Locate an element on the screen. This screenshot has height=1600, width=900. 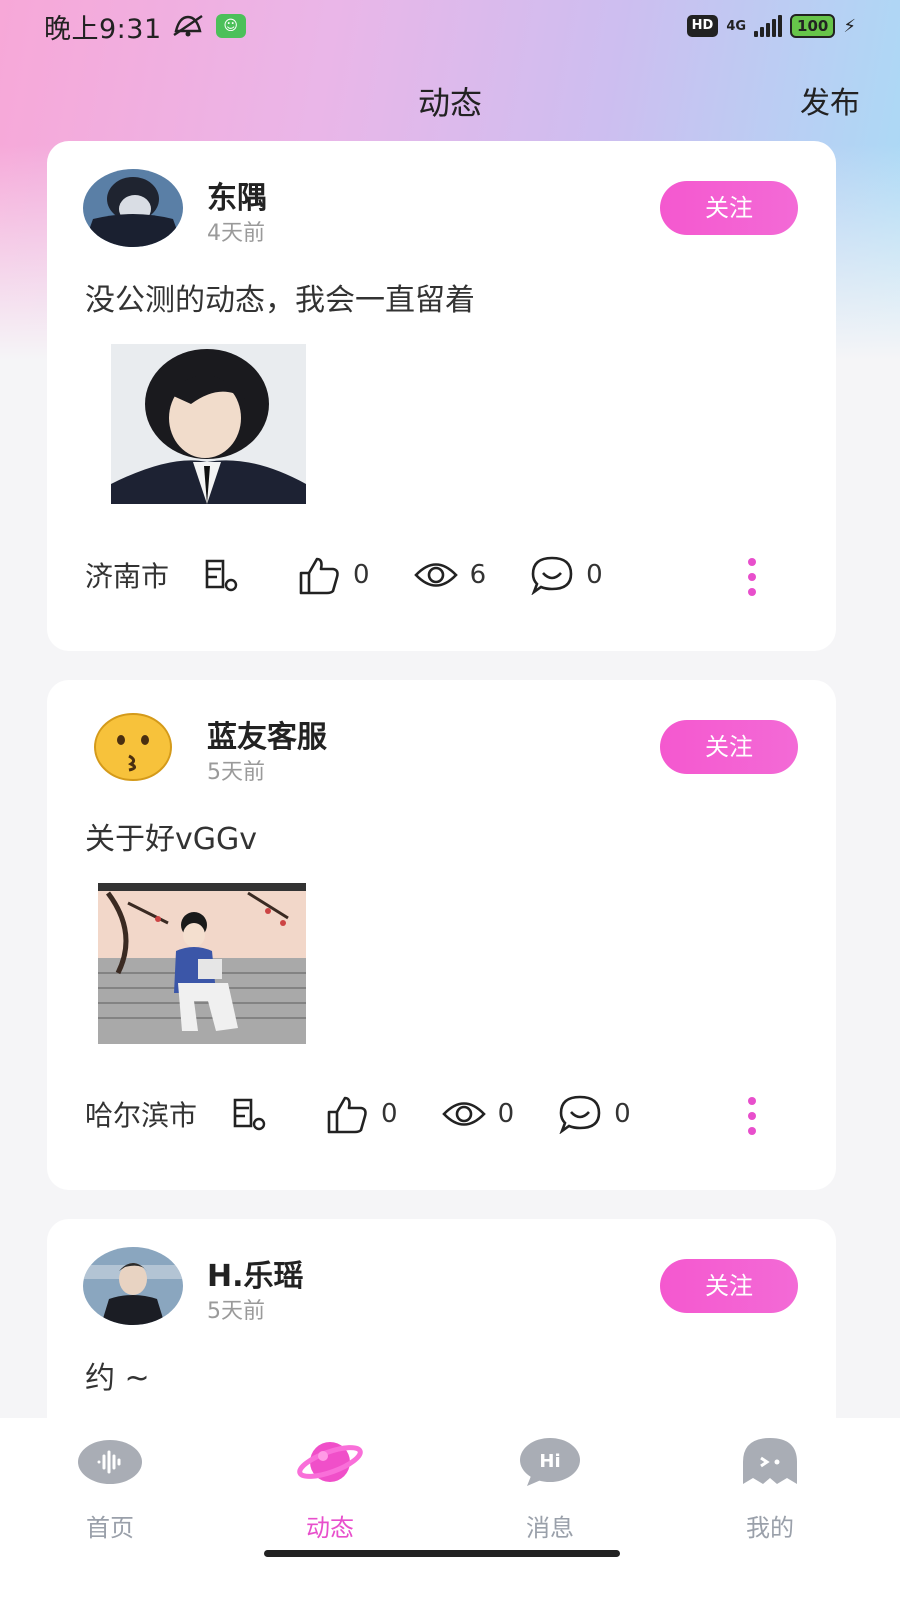
planet-icon is located at coordinates (330, 1462).